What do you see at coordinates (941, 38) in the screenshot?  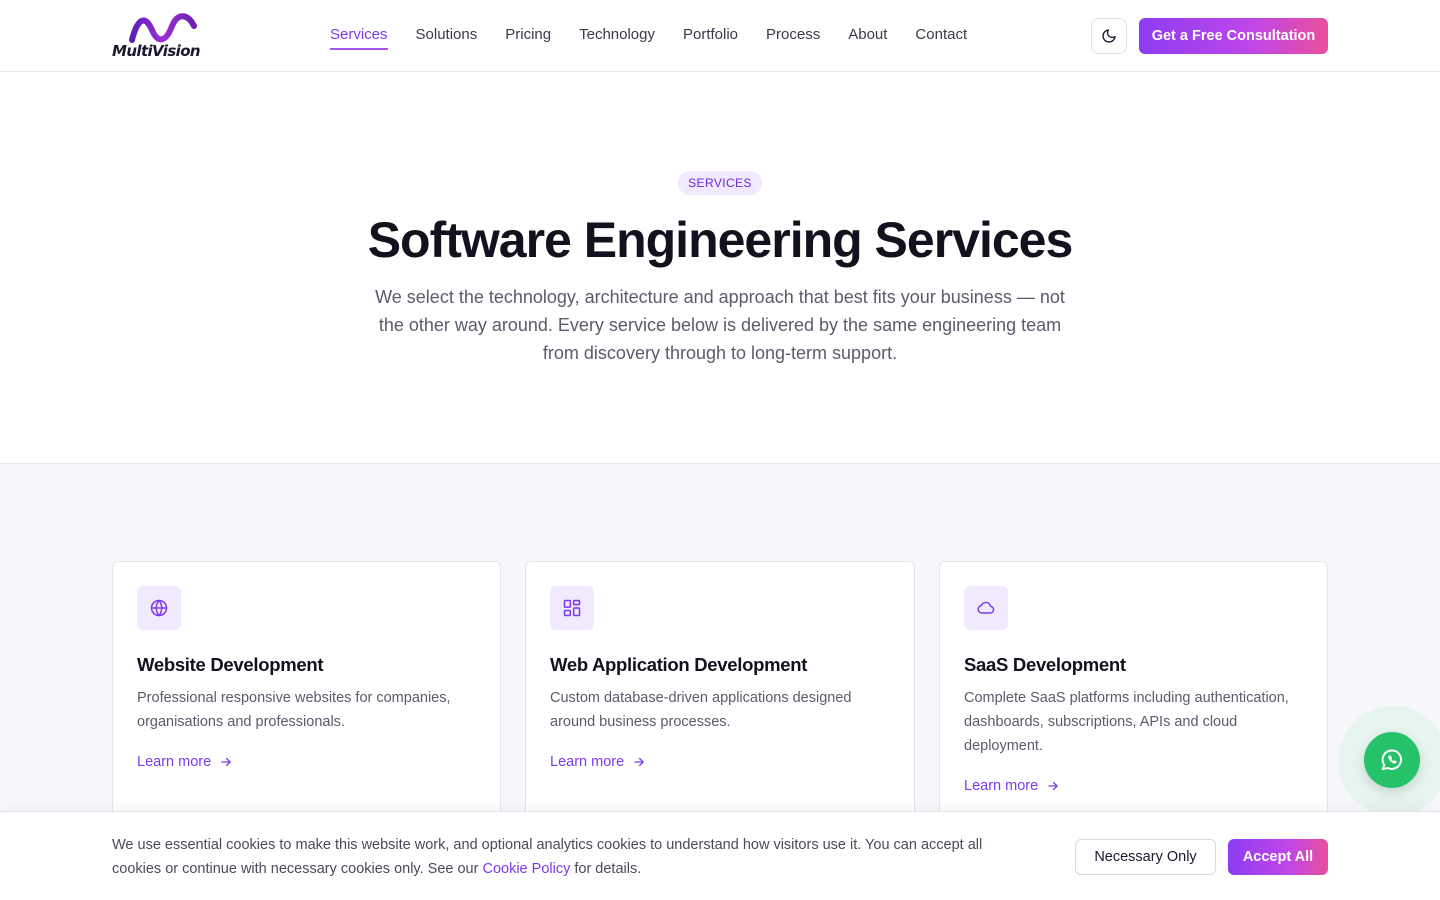 I see `nav-item-contact: Contact` at bounding box center [941, 38].